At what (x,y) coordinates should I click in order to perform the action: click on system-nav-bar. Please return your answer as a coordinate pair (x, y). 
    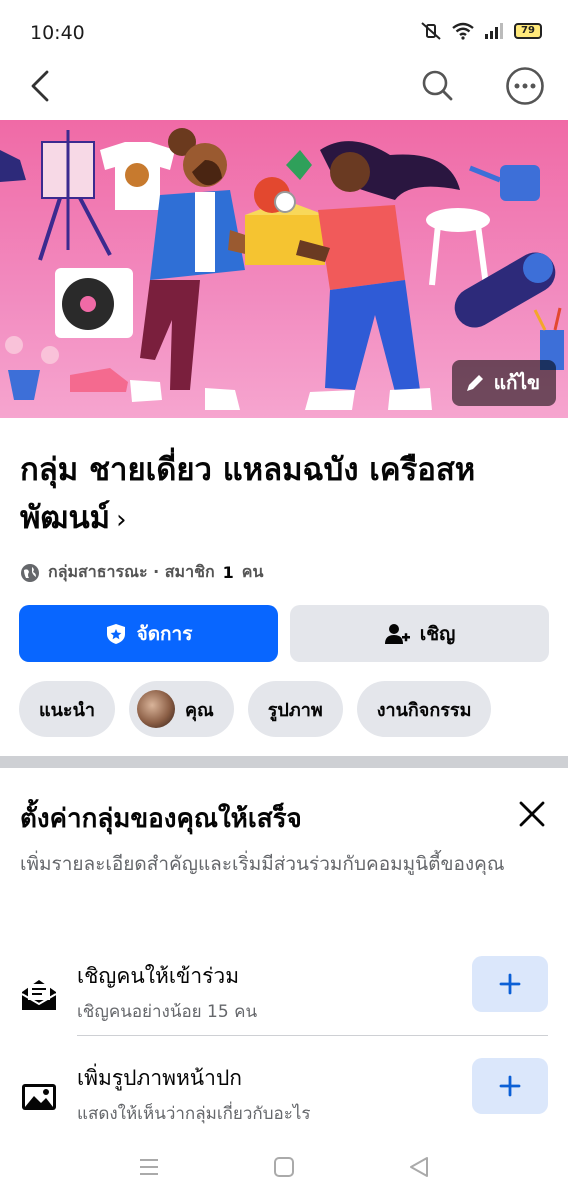
    Looking at the image, I should click on (284, 1168).